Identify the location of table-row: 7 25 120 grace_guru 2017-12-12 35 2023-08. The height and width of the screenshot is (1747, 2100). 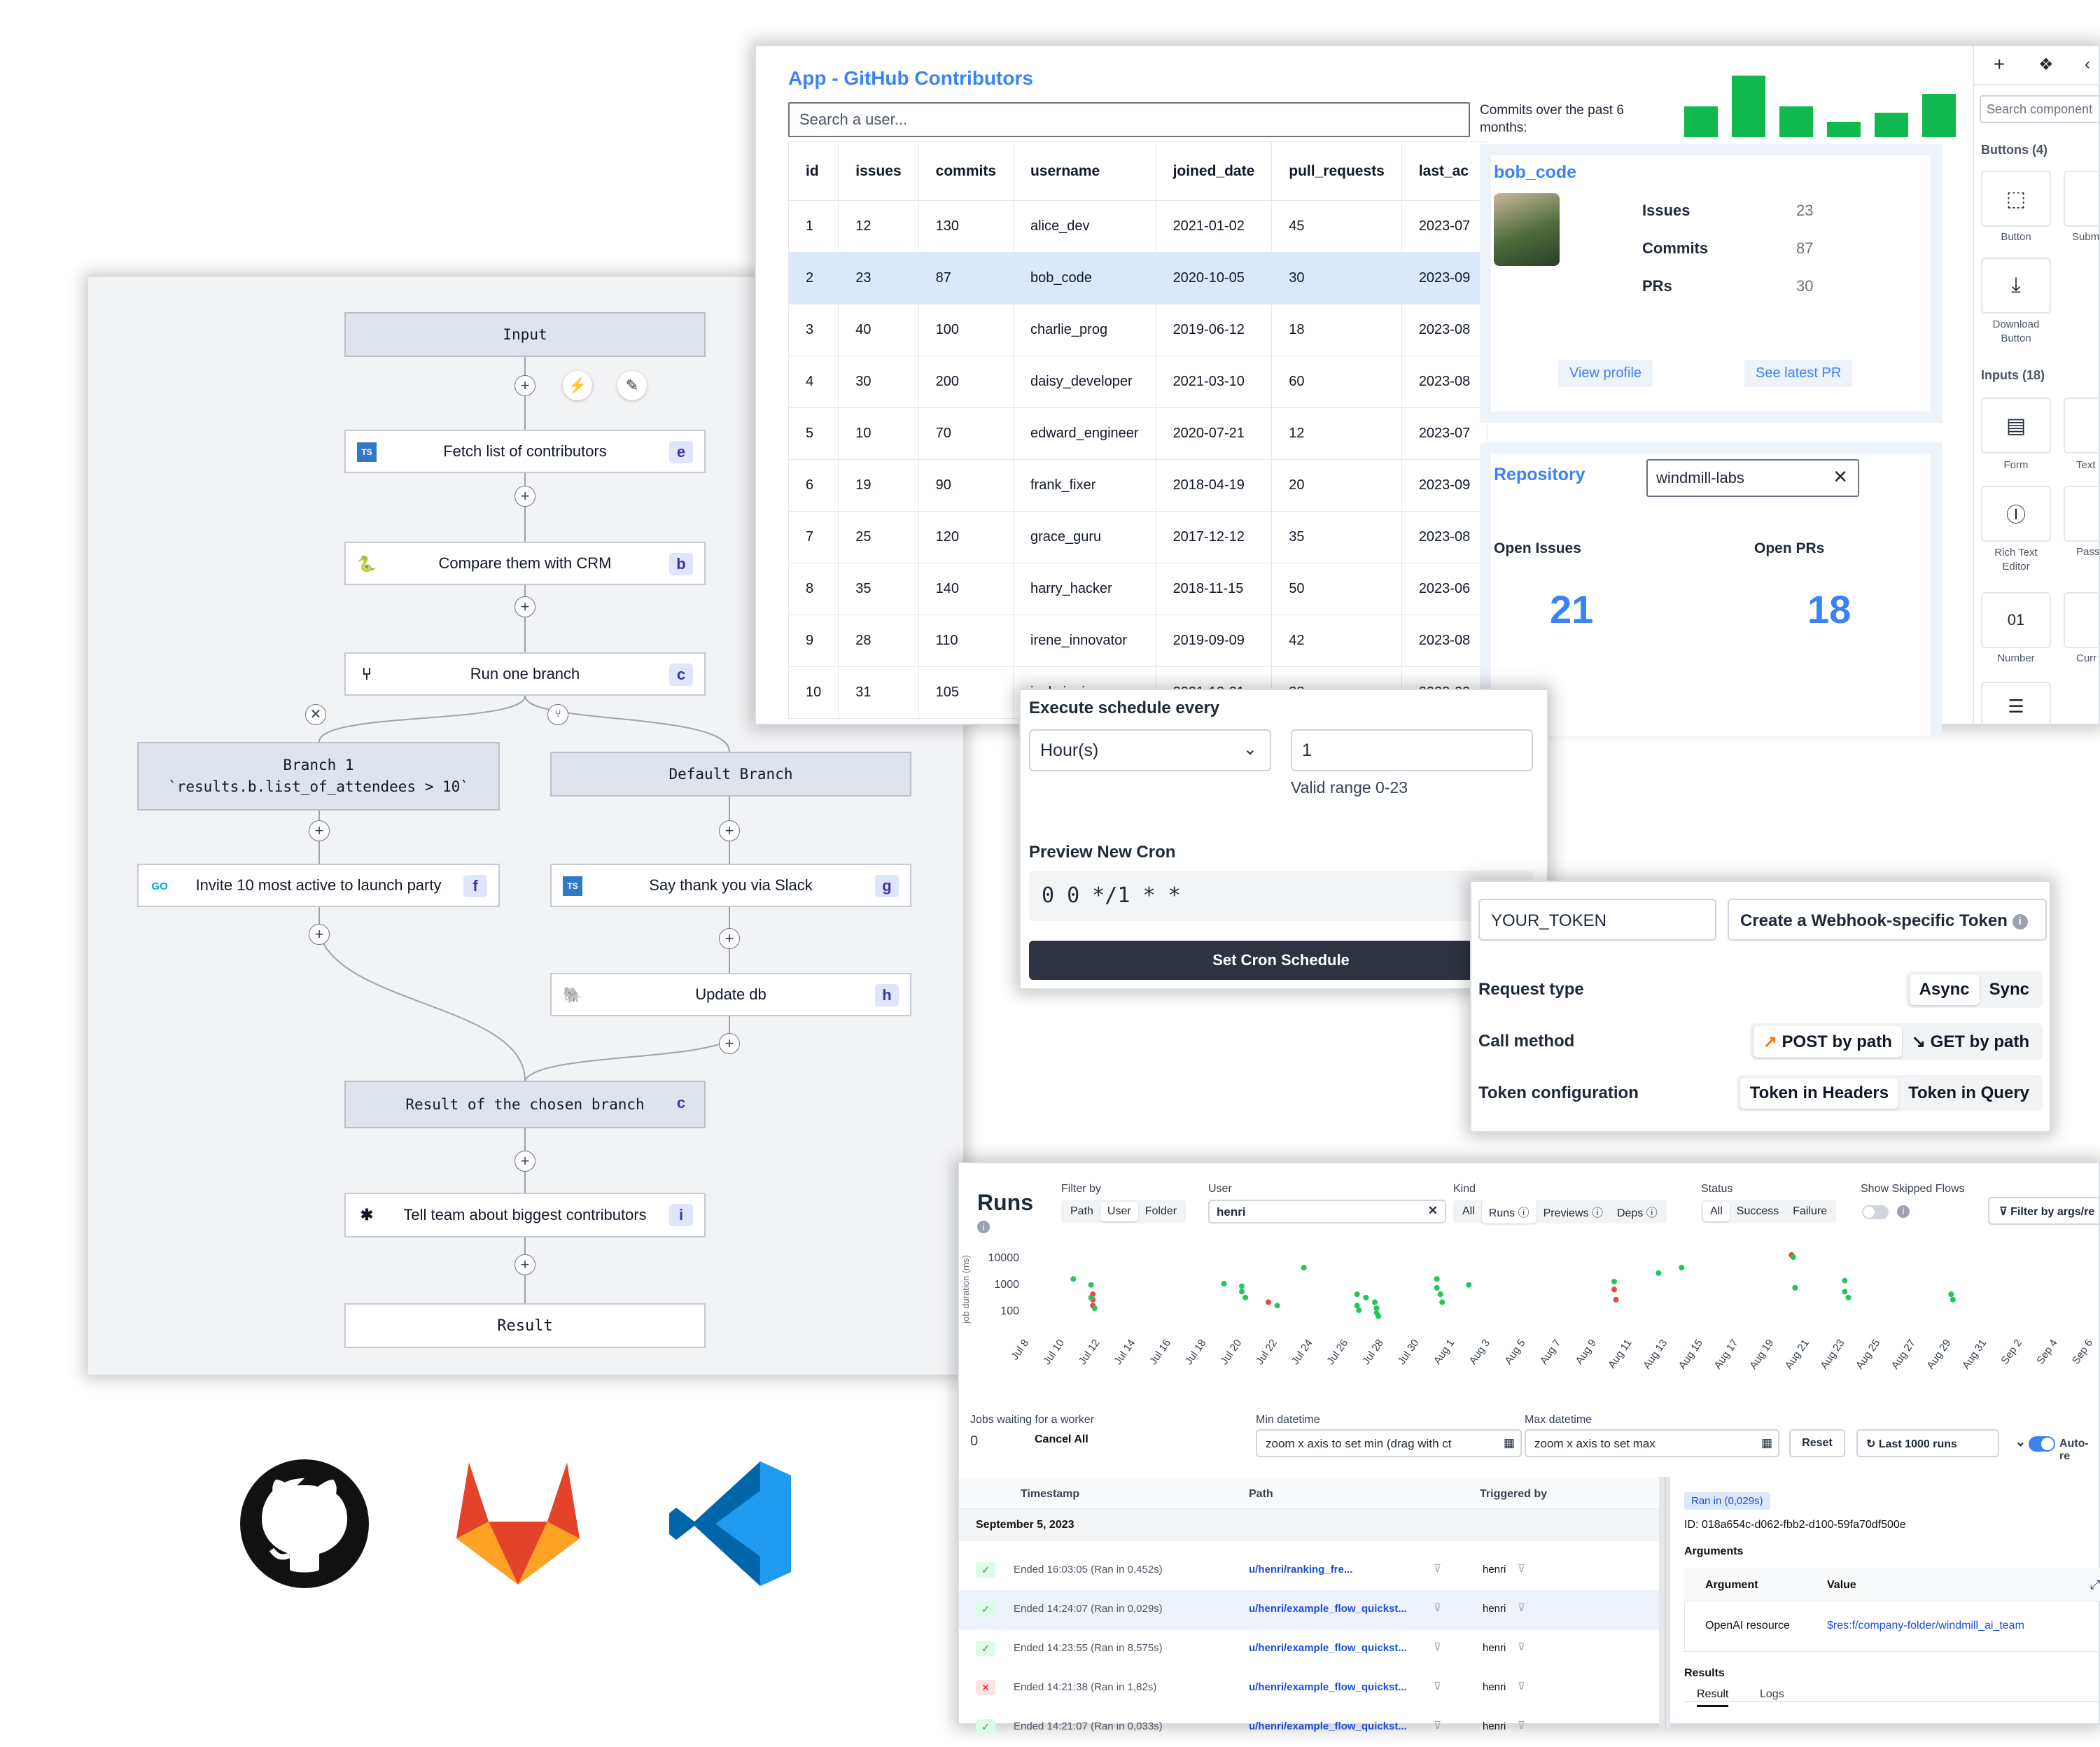
(1138, 537).